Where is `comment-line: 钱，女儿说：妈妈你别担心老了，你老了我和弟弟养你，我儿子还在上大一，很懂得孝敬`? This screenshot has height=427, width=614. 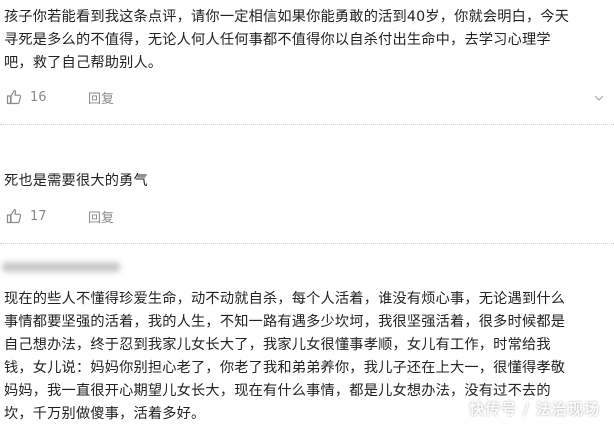
comment-line: 钱，女儿说：妈妈你别担心老了，你老了我和弟弟养你，我儿子还在上大一，很懂得孝敬 is located at coordinates (285, 368).